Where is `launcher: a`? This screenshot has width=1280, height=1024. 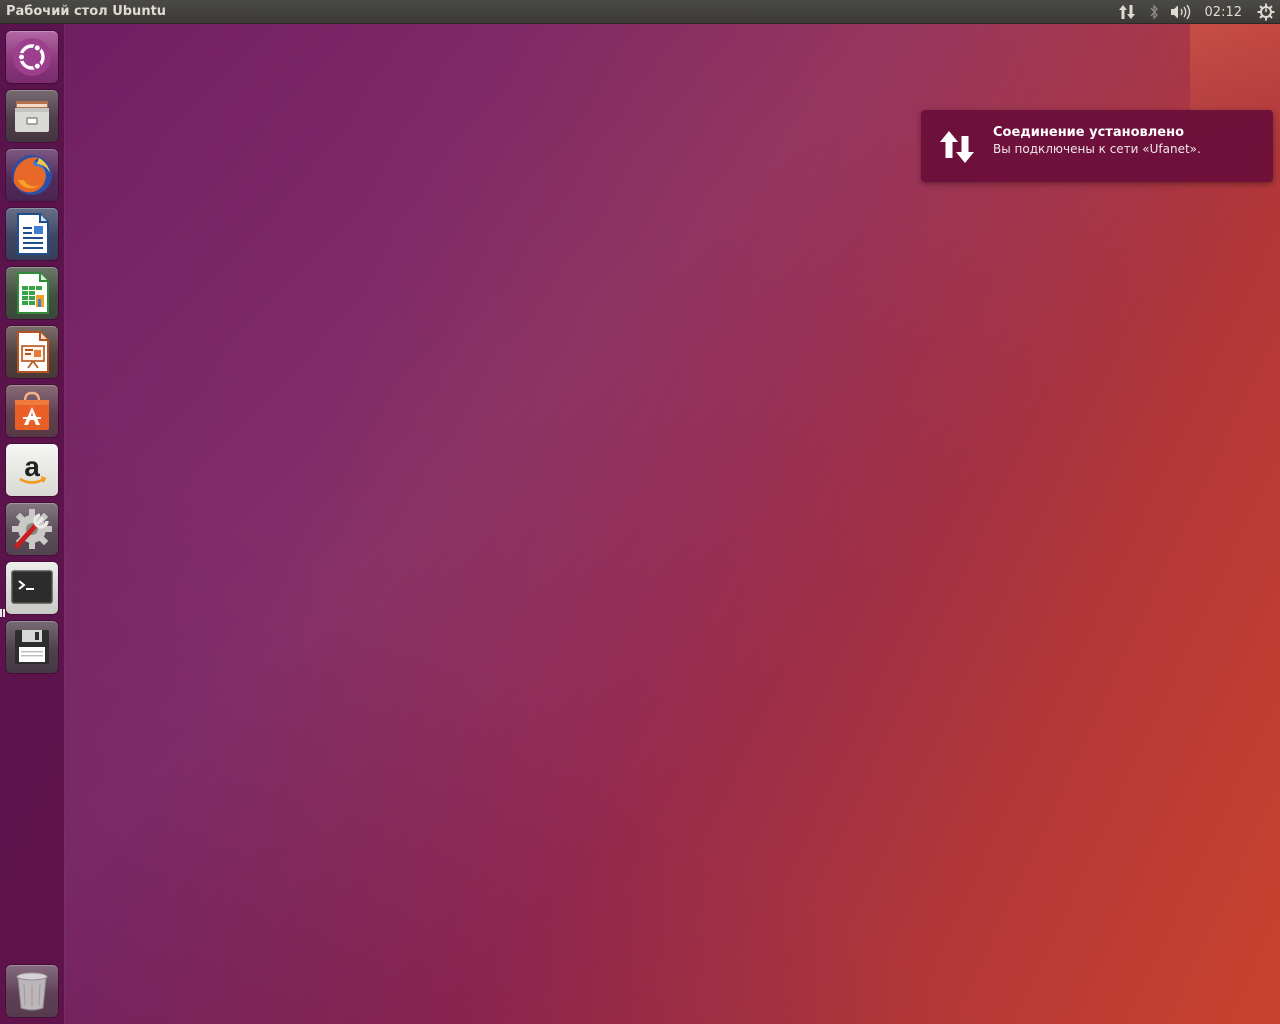 launcher: a is located at coordinates (32, 524).